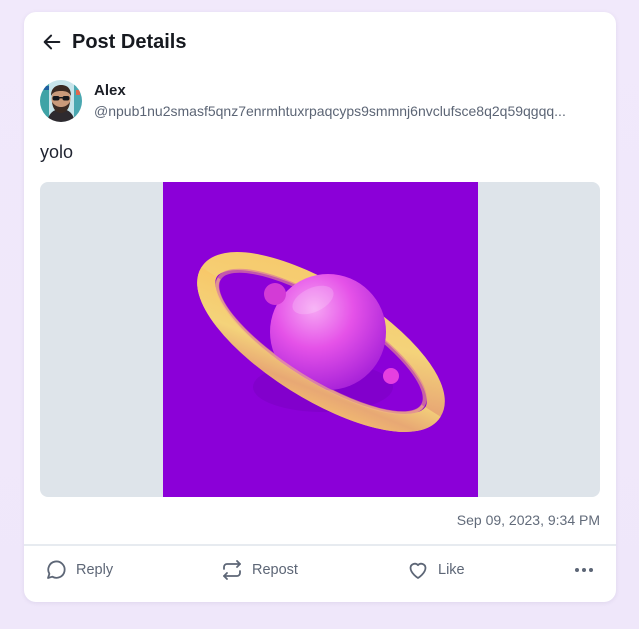  What do you see at coordinates (232, 570) in the screenshot?
I see `repost-arrows-icon` at bounding box center [232, 570].